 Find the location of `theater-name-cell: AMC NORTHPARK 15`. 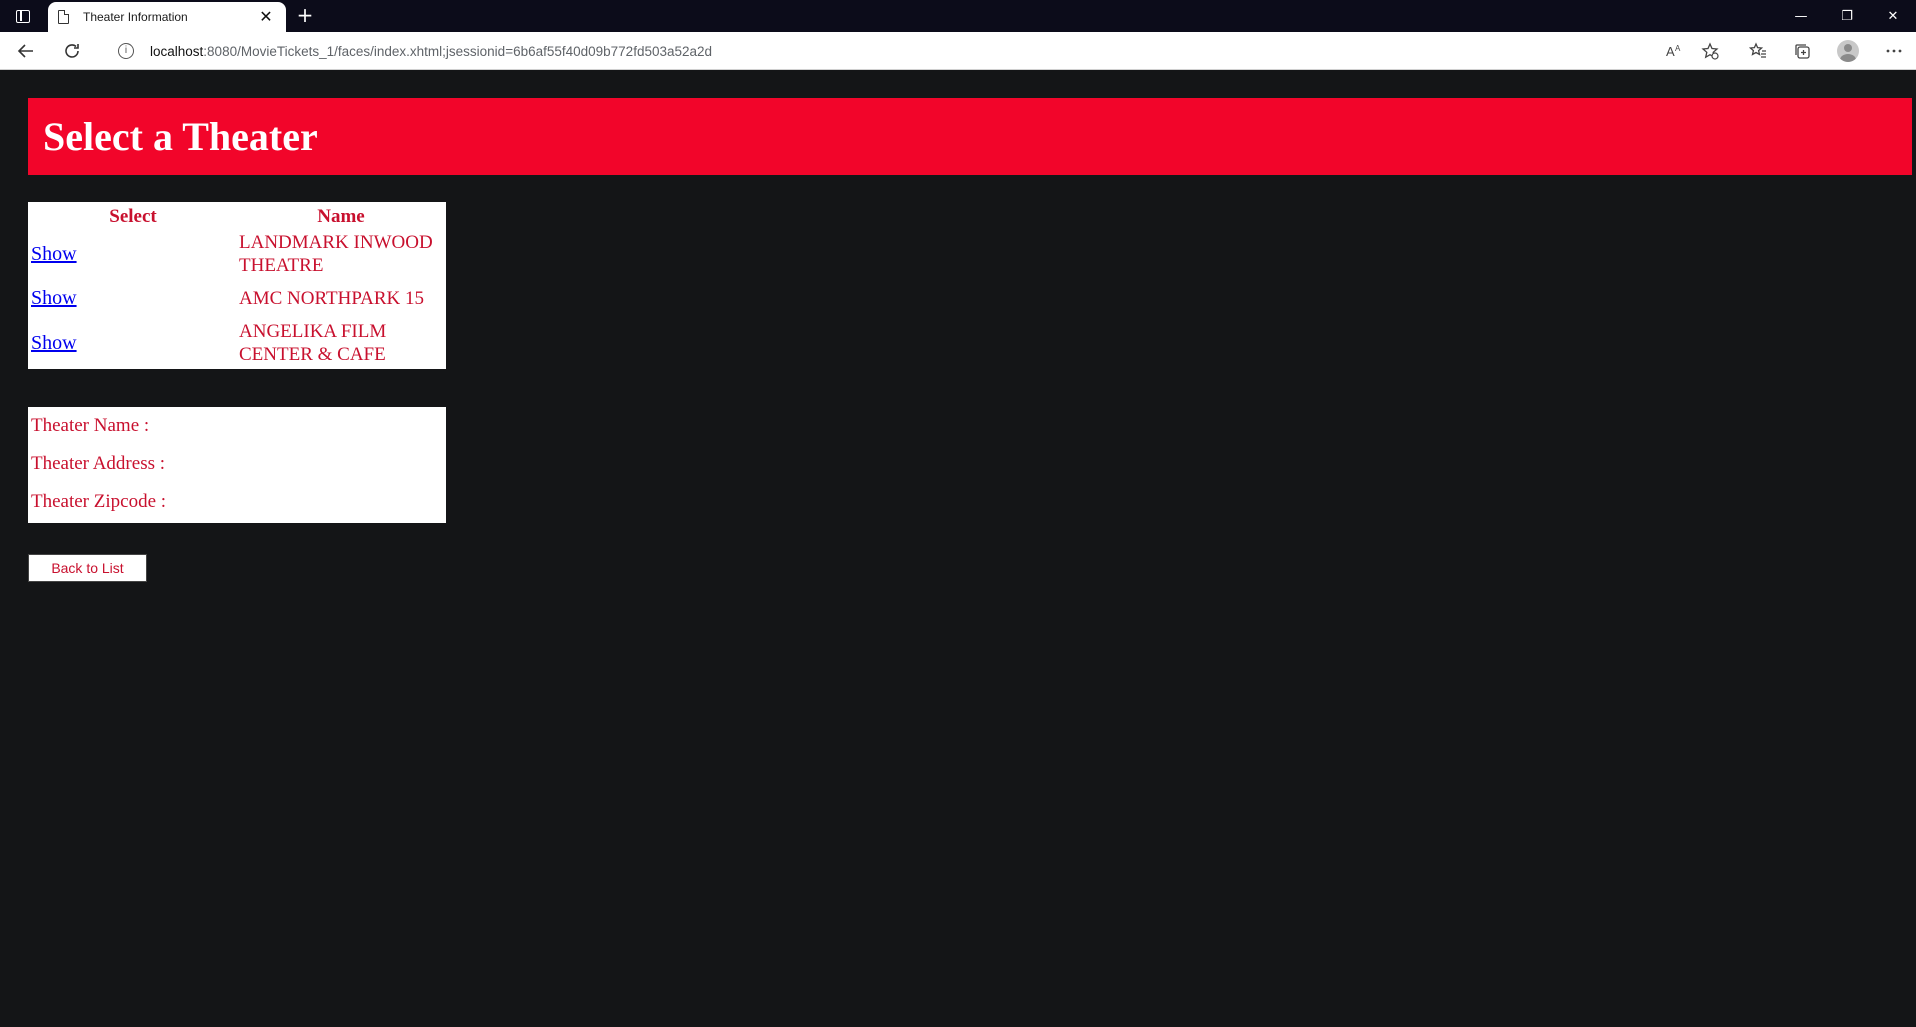

theater-name-cell: AMC NORTHPARK 15 is located at coordinates (332, 298).